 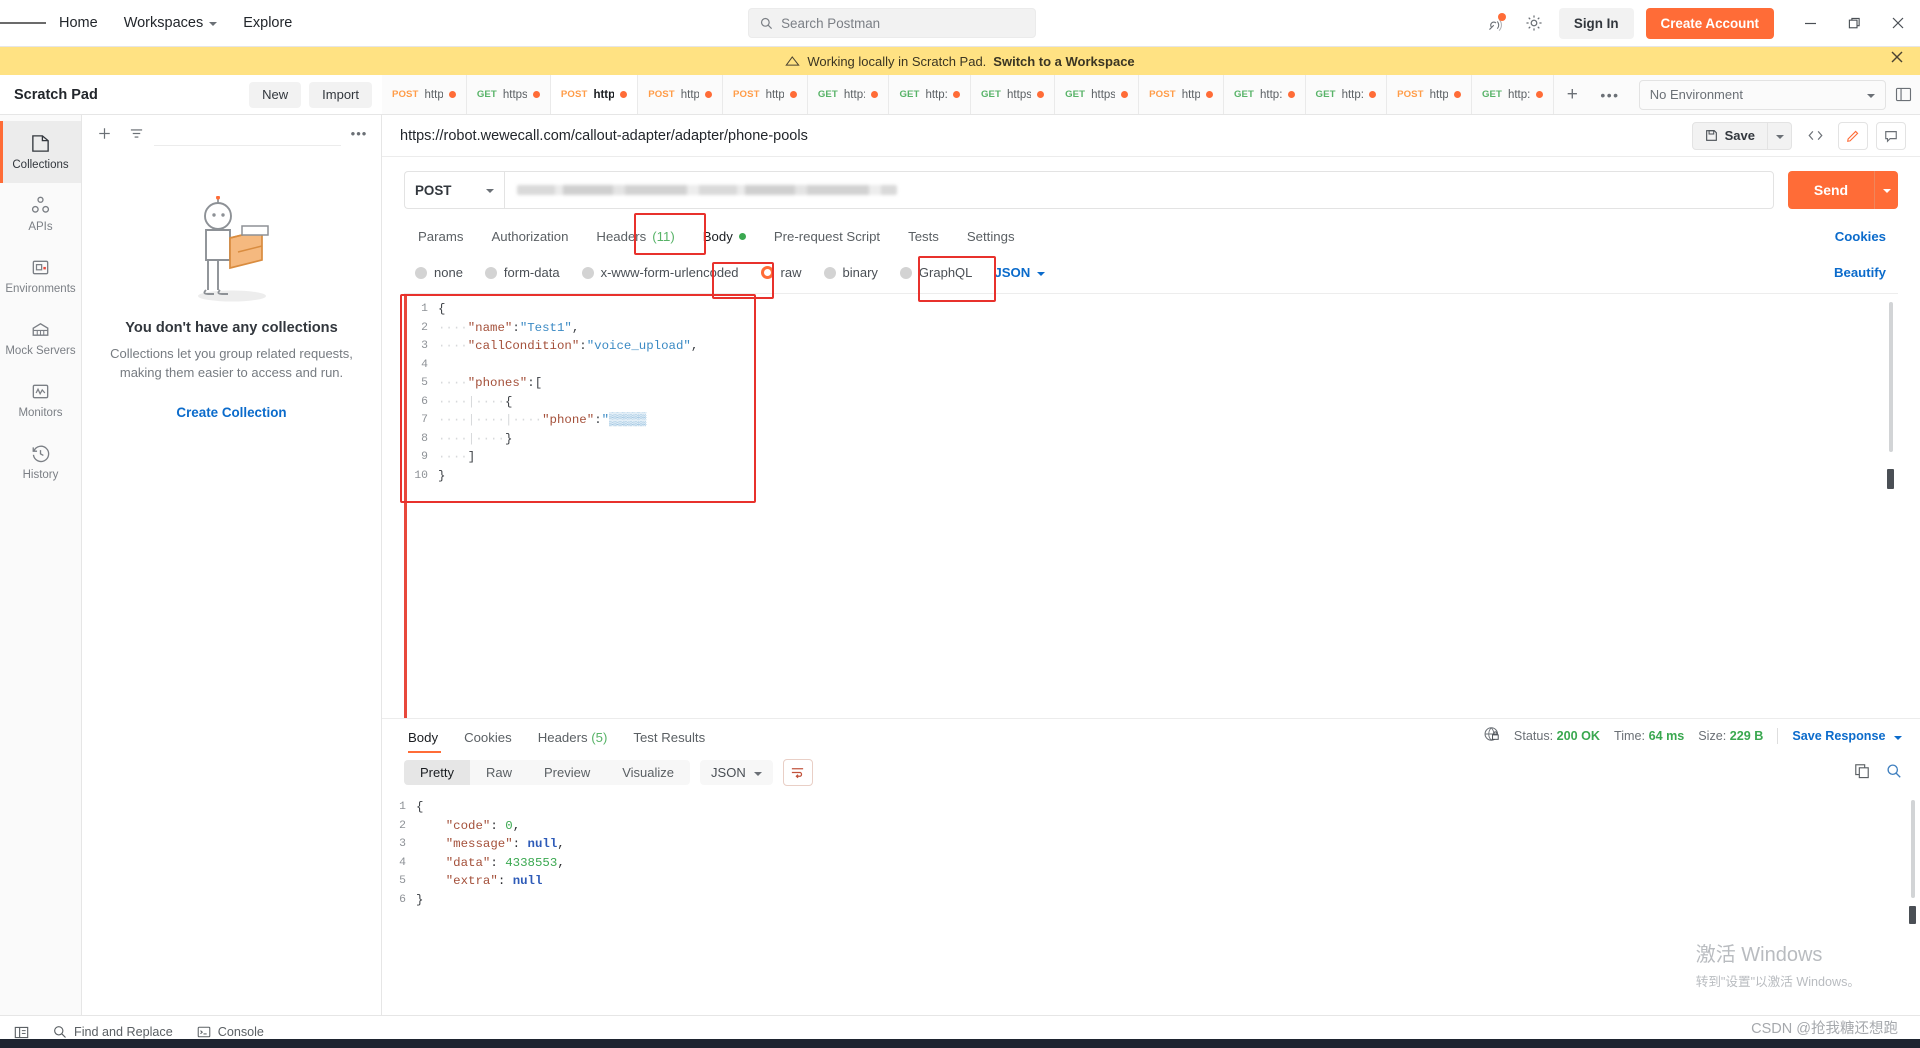 I want to click on sidebar-item-history: History, so click(x=40, y=462).